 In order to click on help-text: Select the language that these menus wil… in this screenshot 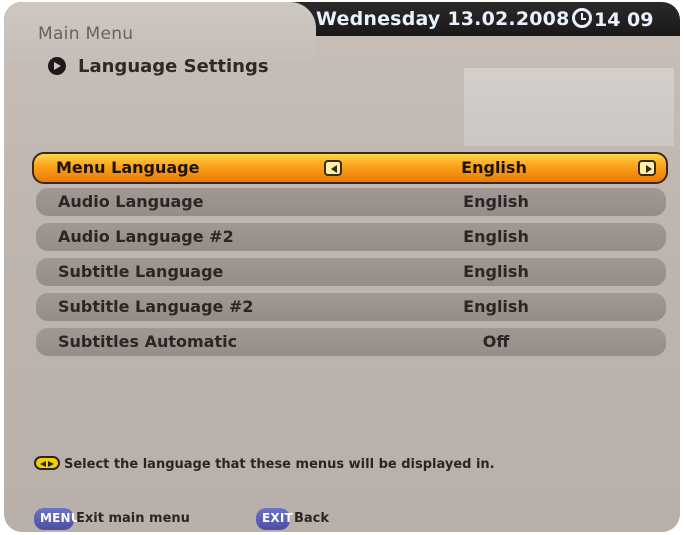, I will do `click(264, 464)`.